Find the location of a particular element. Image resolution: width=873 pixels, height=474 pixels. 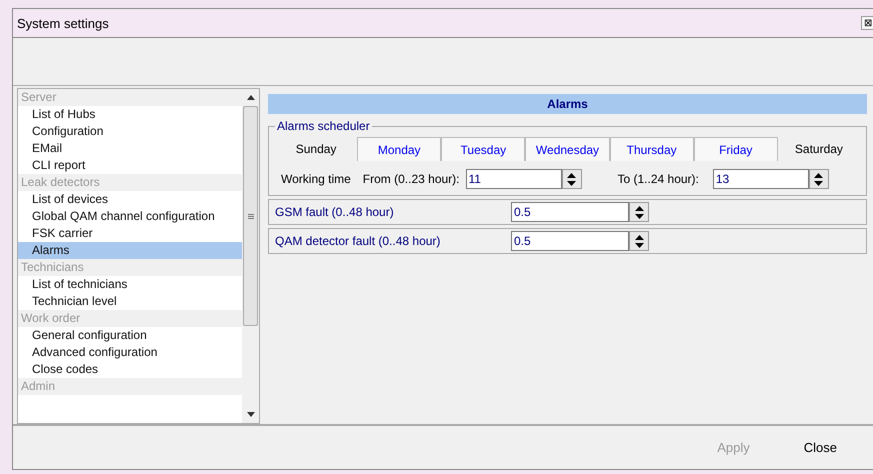

list-item: Close codes is located at coordinates (130, 369).